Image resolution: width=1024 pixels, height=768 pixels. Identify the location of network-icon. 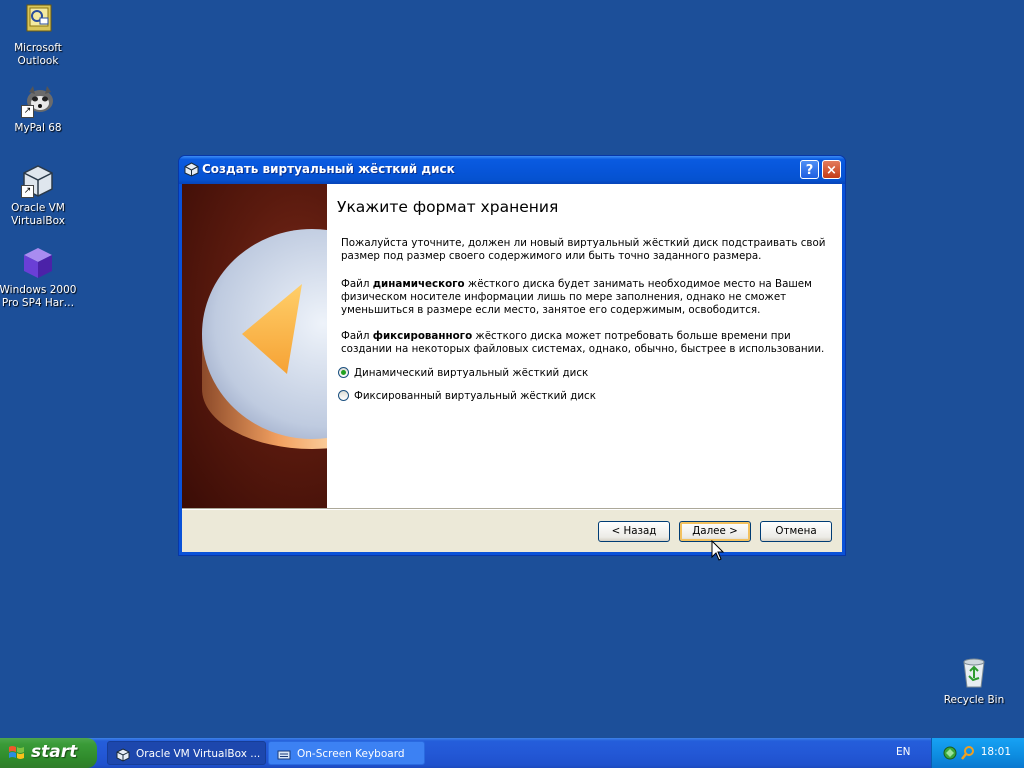
(950, 753).